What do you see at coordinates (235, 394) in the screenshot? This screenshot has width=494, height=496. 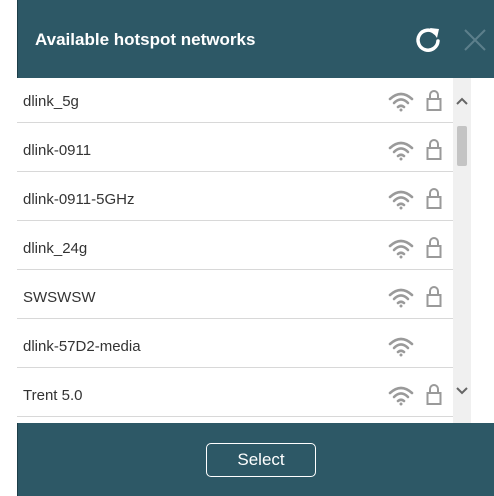 I see `network-row: Trent 5.0` at bounding box center [235, 394].